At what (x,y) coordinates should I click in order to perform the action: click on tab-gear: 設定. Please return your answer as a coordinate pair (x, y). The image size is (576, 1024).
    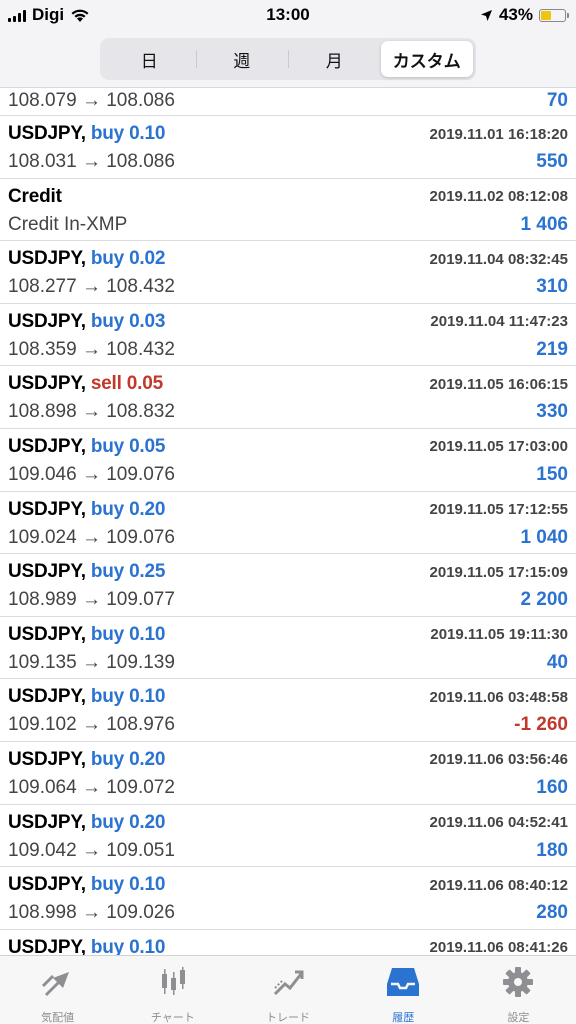
    Looking at the image, I should click on (518, 990).